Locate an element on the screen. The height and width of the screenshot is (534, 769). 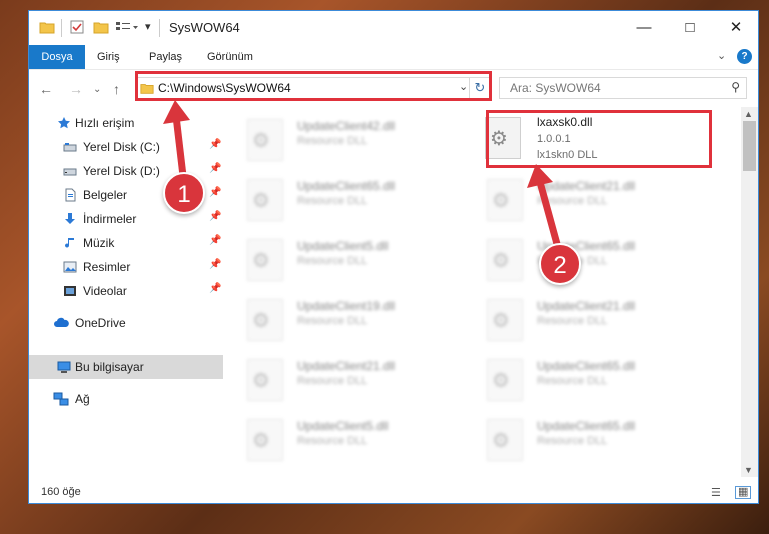
sidebar-item-onedrive: OneDrive is located at coordinates (126, 323).